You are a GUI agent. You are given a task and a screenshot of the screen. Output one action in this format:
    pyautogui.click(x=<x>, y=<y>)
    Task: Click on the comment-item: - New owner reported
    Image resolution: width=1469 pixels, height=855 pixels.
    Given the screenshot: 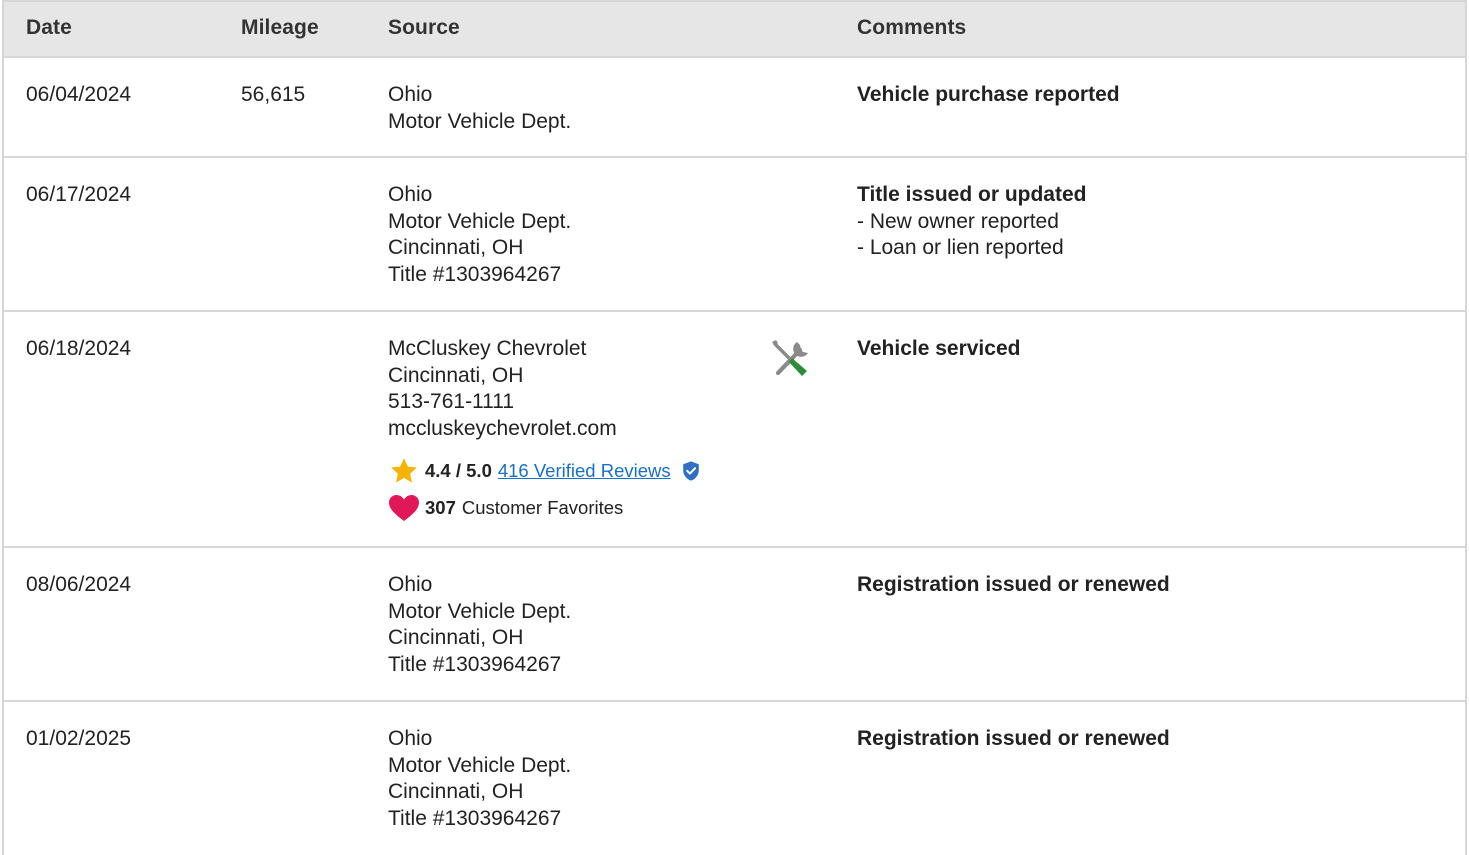 What is the action you would take?
    pyautogui.click(x=958, y=221)
    